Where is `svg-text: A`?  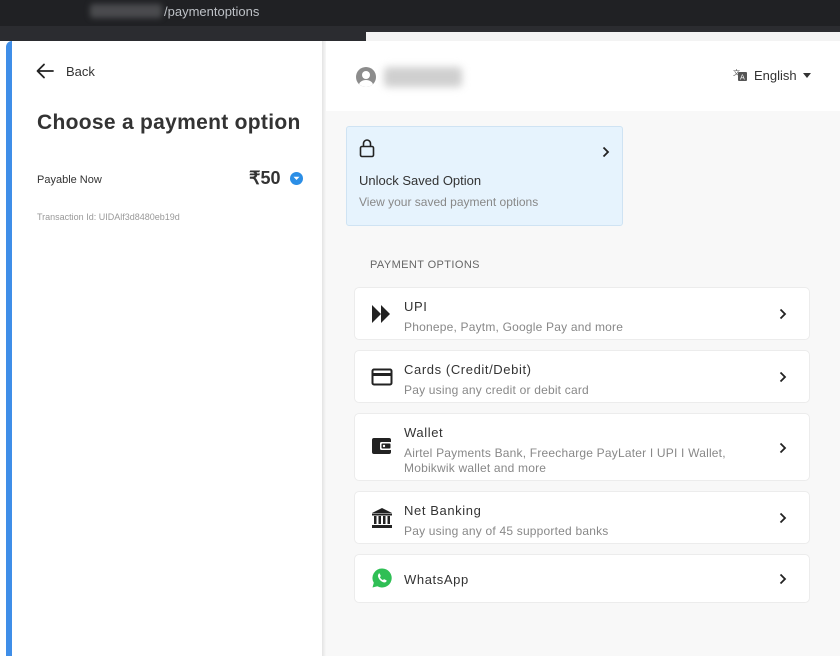
svg-text: A is located at coordinates (742, 78).